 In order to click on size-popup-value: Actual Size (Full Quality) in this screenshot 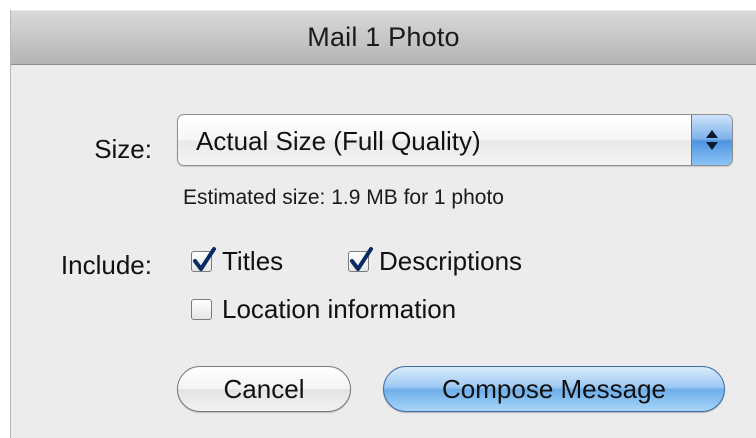, I will do `click(338, 141)`.